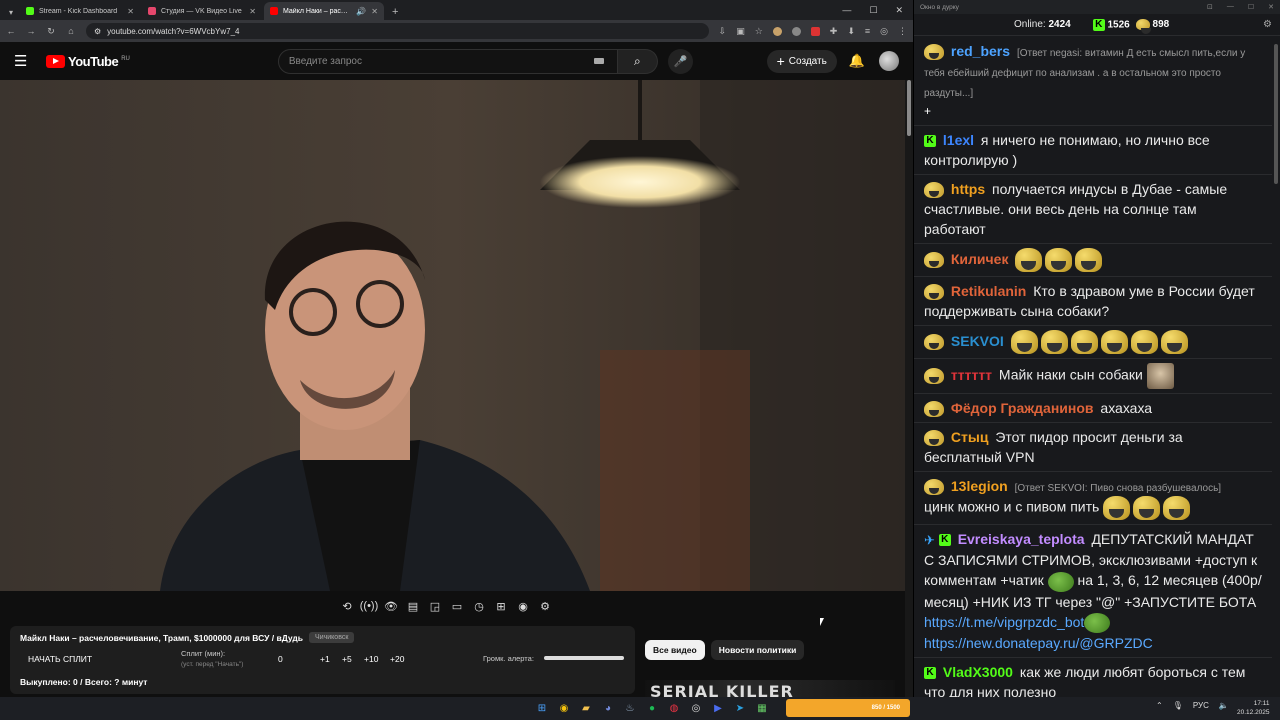 The image size is (1280, 720). What do you see at coordinates (1038, 643) in the screenshot?
I see `chat-link: https://new.donatepay.ru/@GRPZDC` at bounding box center [1038, 643].